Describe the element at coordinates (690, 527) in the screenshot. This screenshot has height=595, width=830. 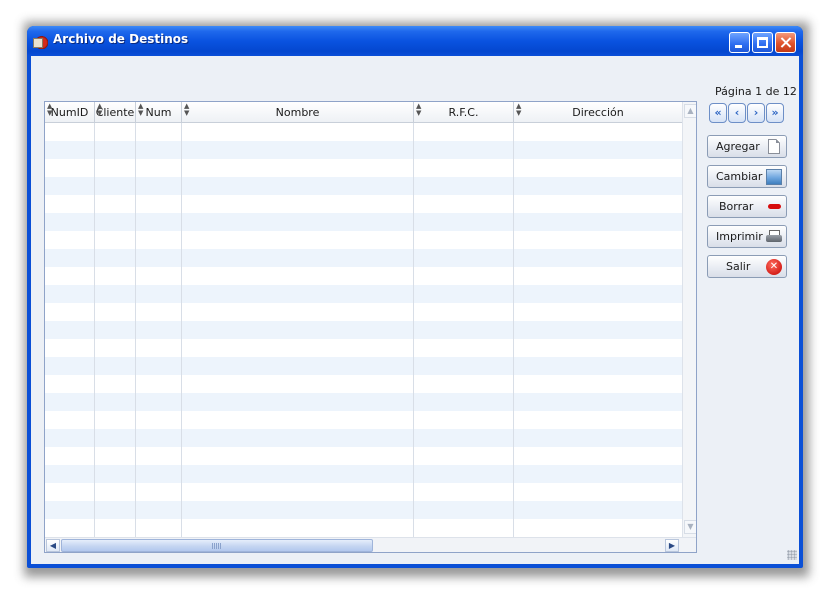
I see `scroll-down-icon: ▼` at that location.